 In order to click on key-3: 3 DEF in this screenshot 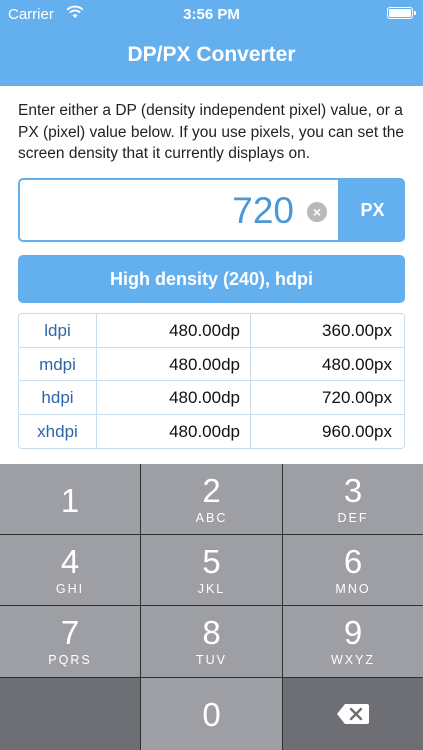, I will do `click(353, 499)`.